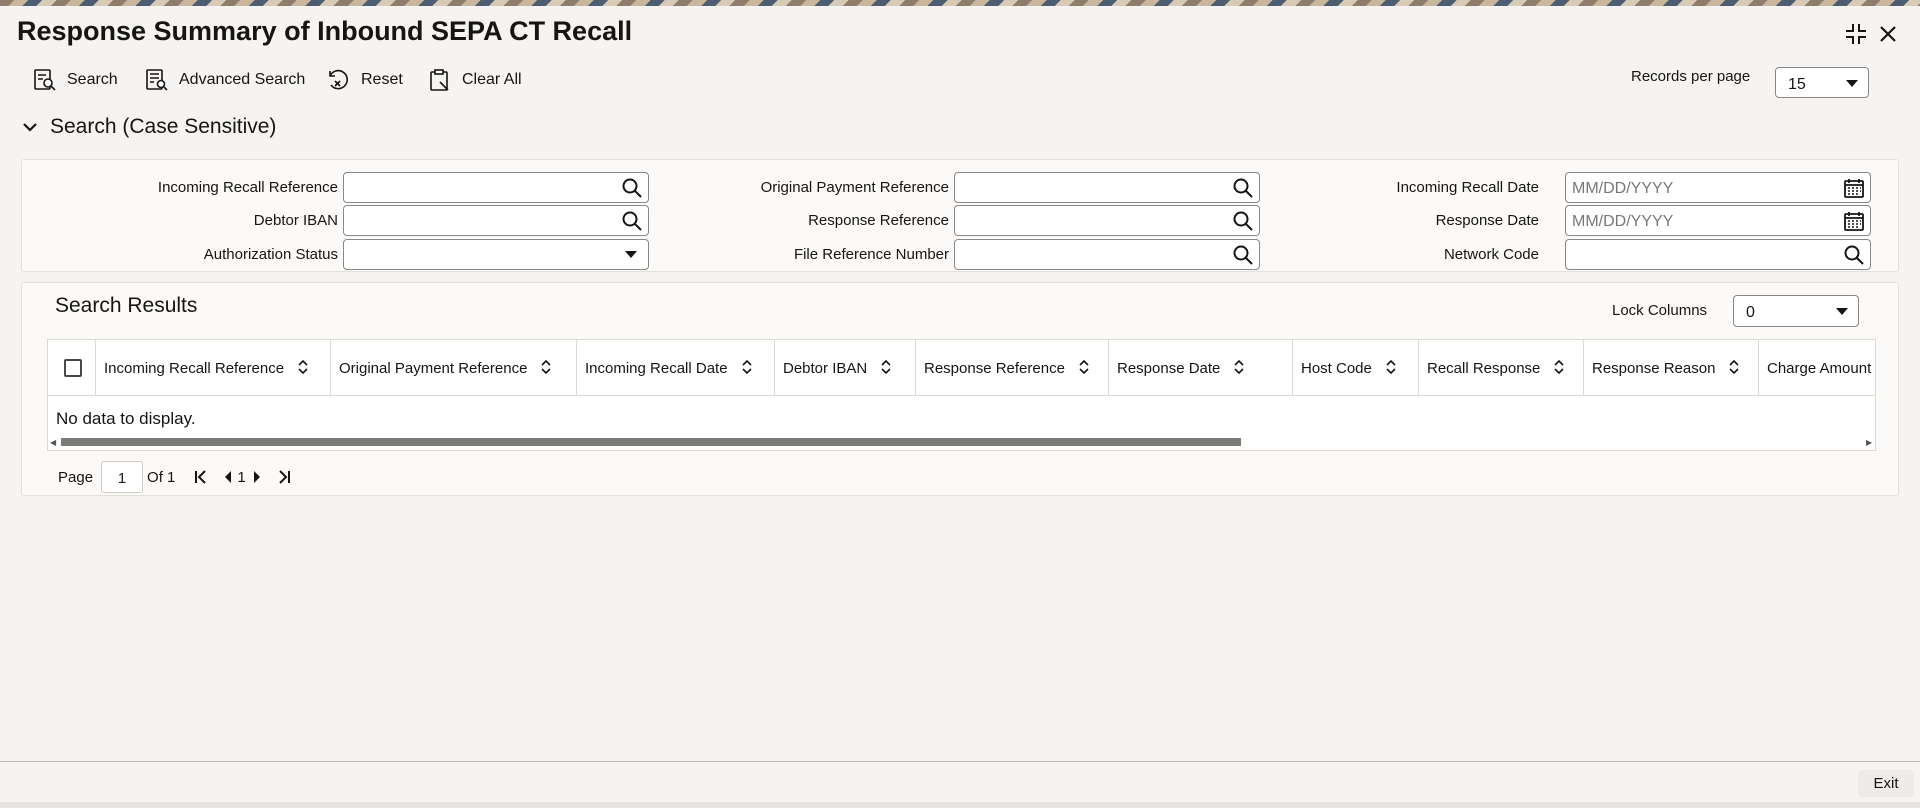 This screenshot has width=1920, height=808. What do you see at coordinates (157, 80) in the screenshot?
I see `advanced-search-icon` at bounding box center [157, 80].